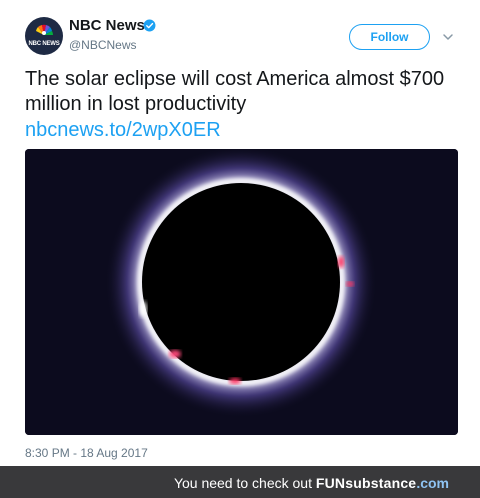 The width and height of the screenshot is (480, 498). I want to click on watermark-banner: You need to check out FUNsubstance.com, so click(240, 482).